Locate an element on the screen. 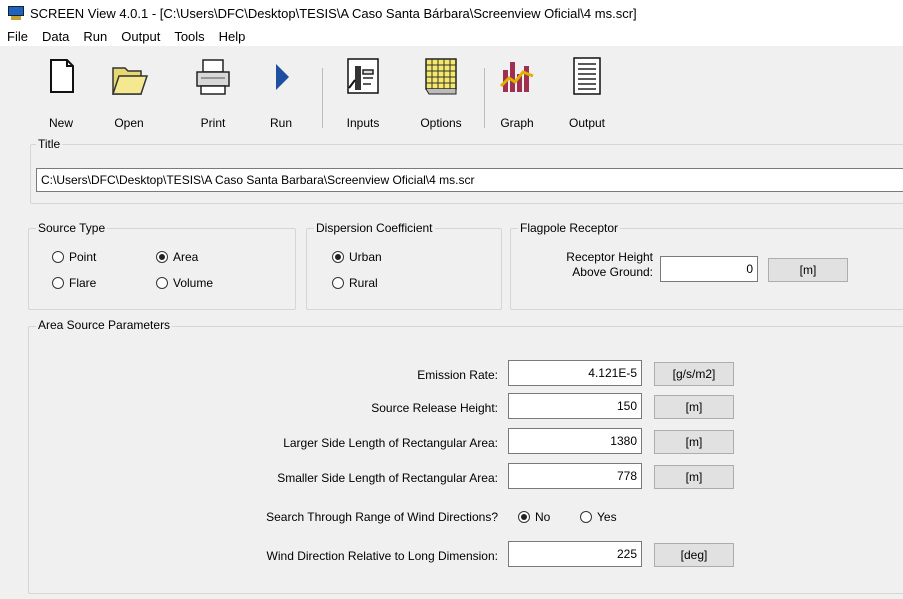  wind-direction-input: 225 is located at coordinates (575, 554).